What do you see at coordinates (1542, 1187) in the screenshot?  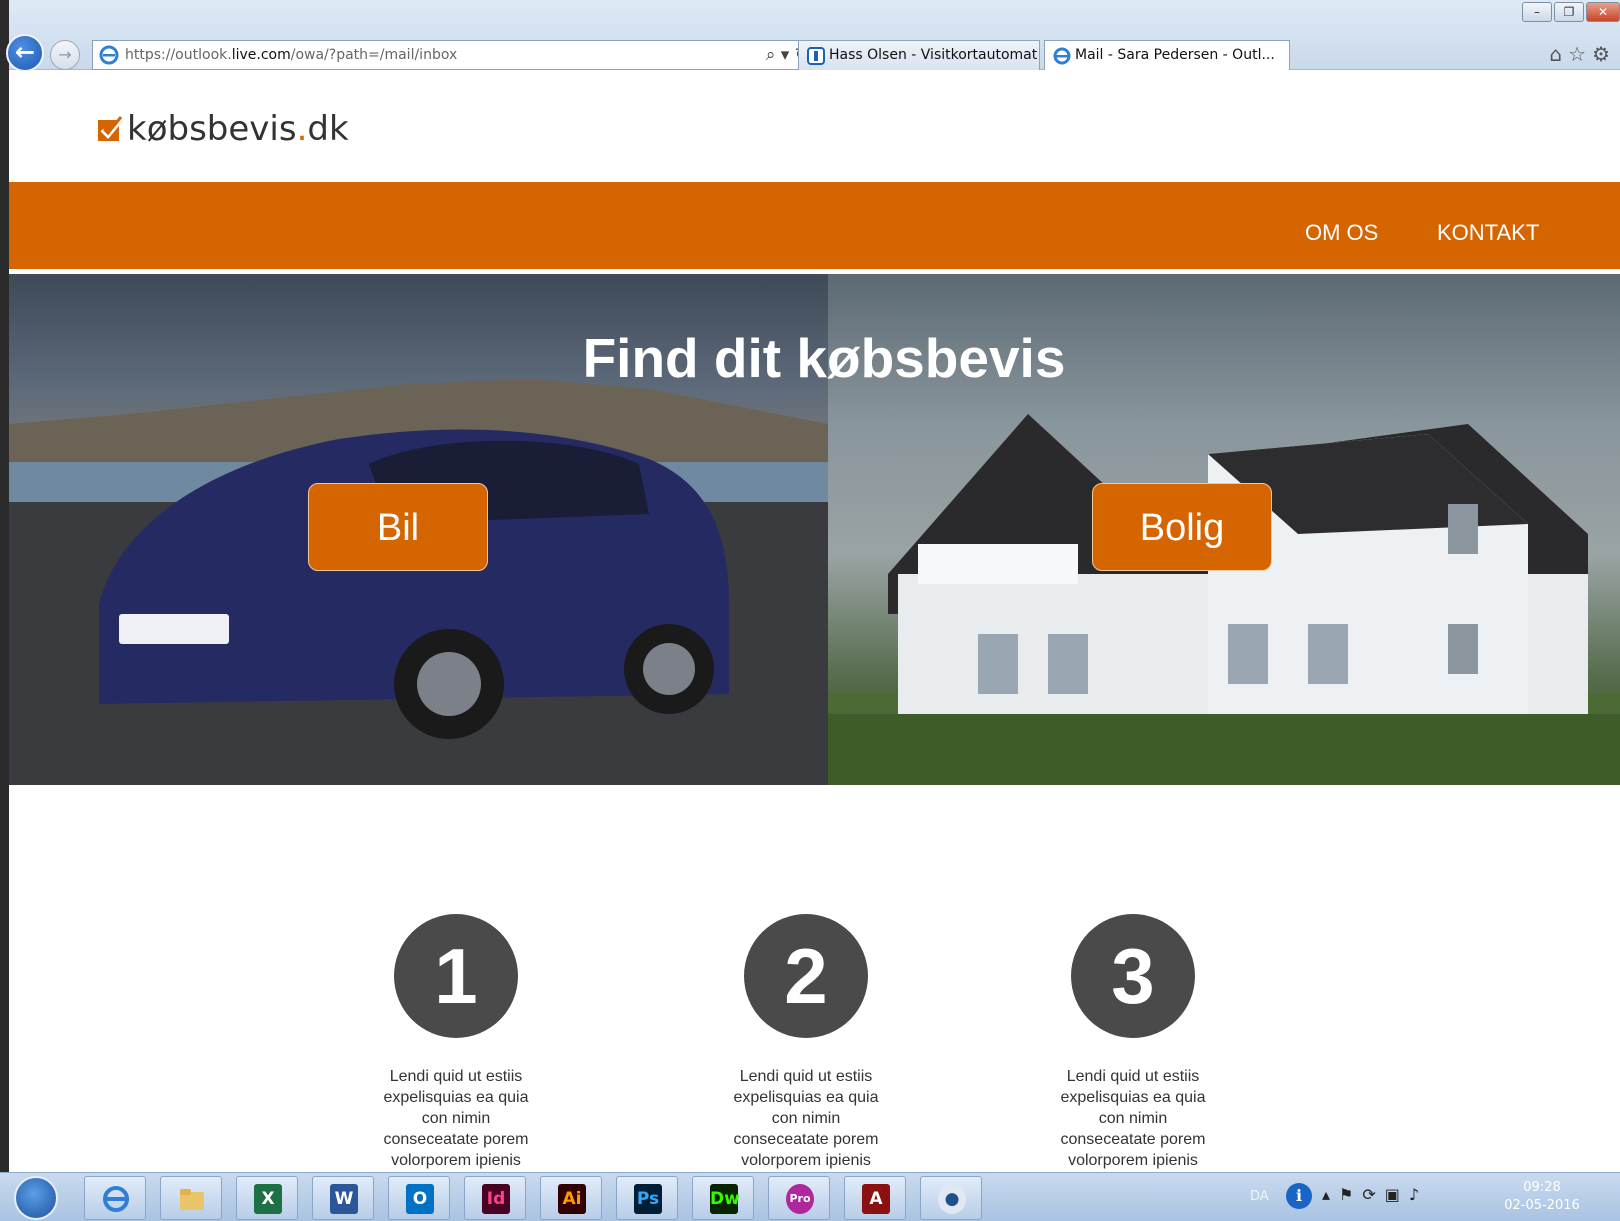 I see `clock-time: 09:28` at bounding box center [1542, 1187].